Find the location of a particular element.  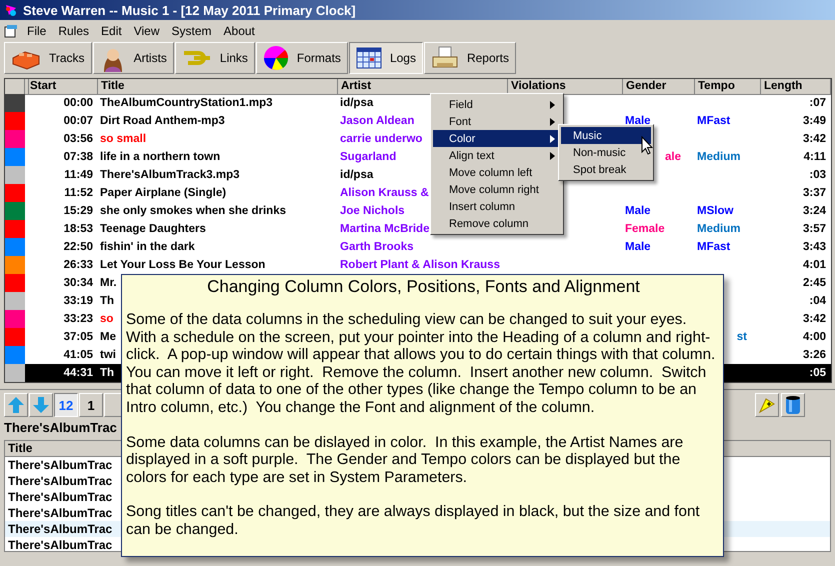

bin-button is located at coordinates (793, 405).